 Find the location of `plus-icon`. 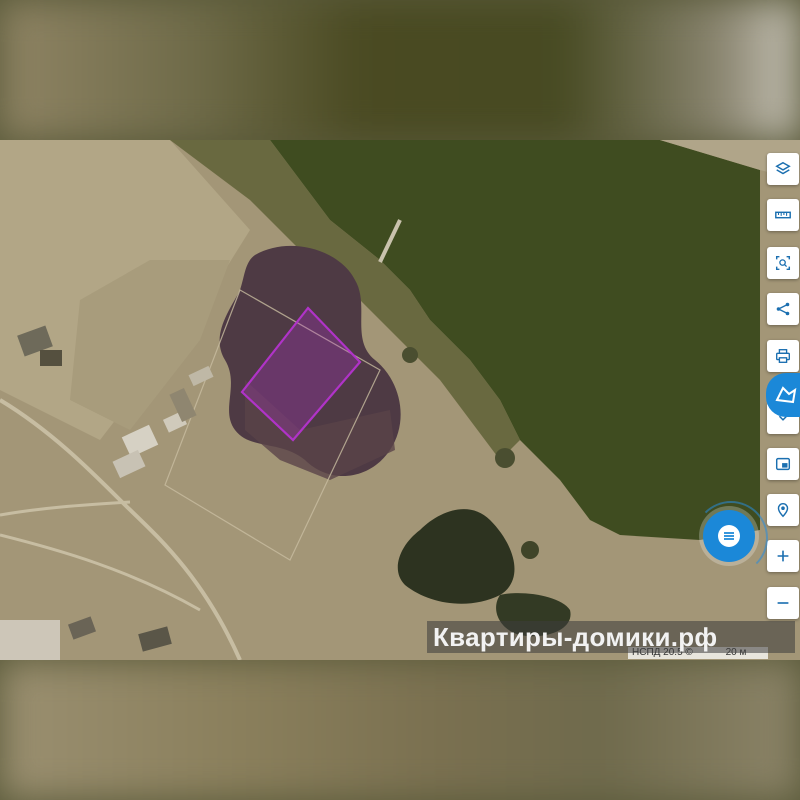

plus-icon is located at coordinates (783, 556).